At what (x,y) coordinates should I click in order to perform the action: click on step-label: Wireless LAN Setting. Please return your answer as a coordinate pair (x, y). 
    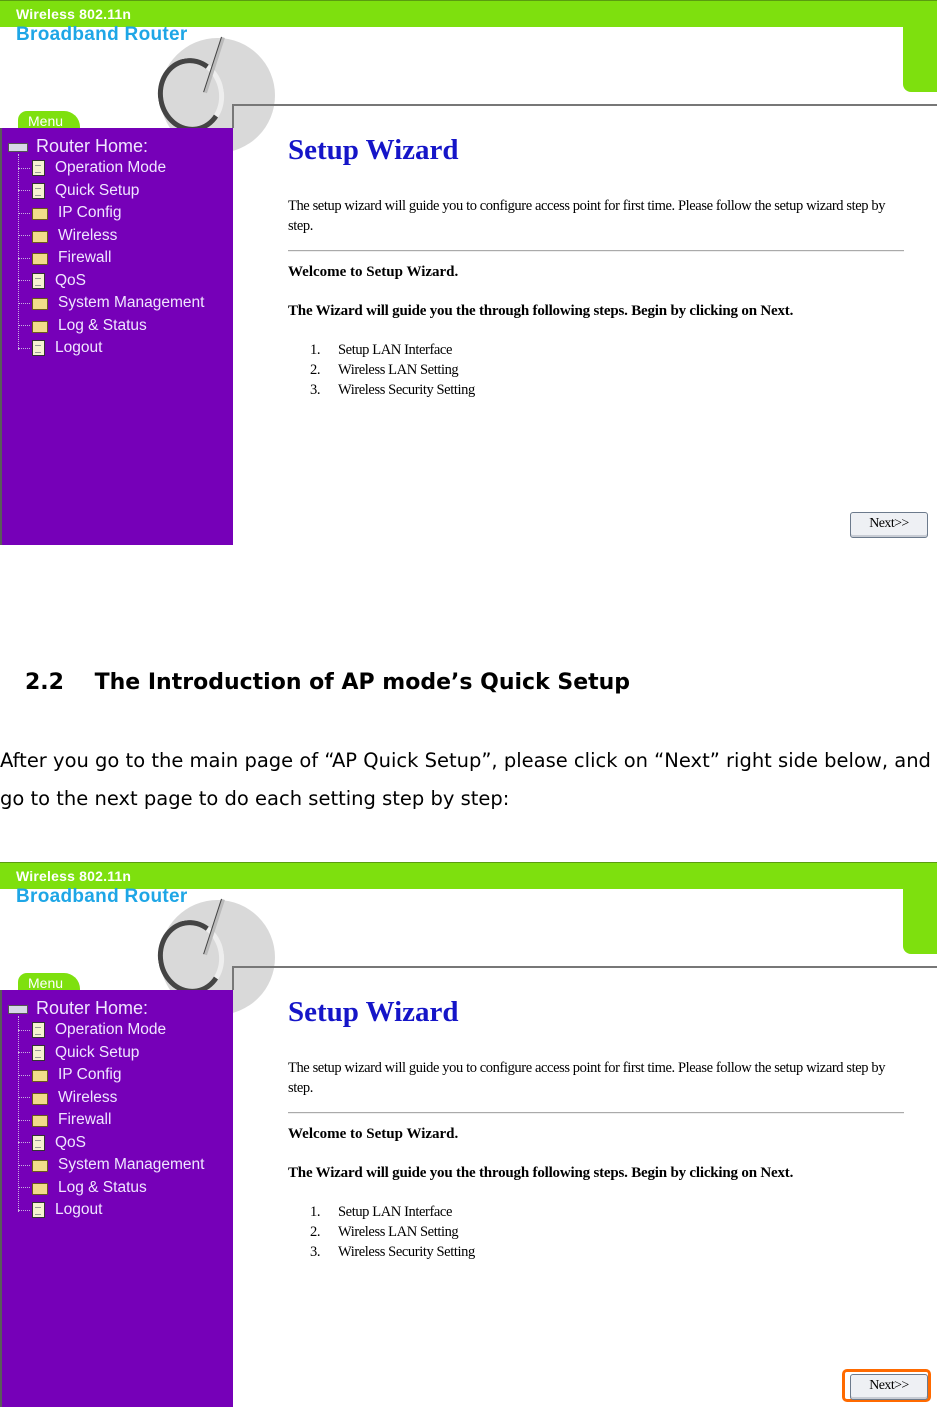
    Looking at the image, I should click on (398, 1232).